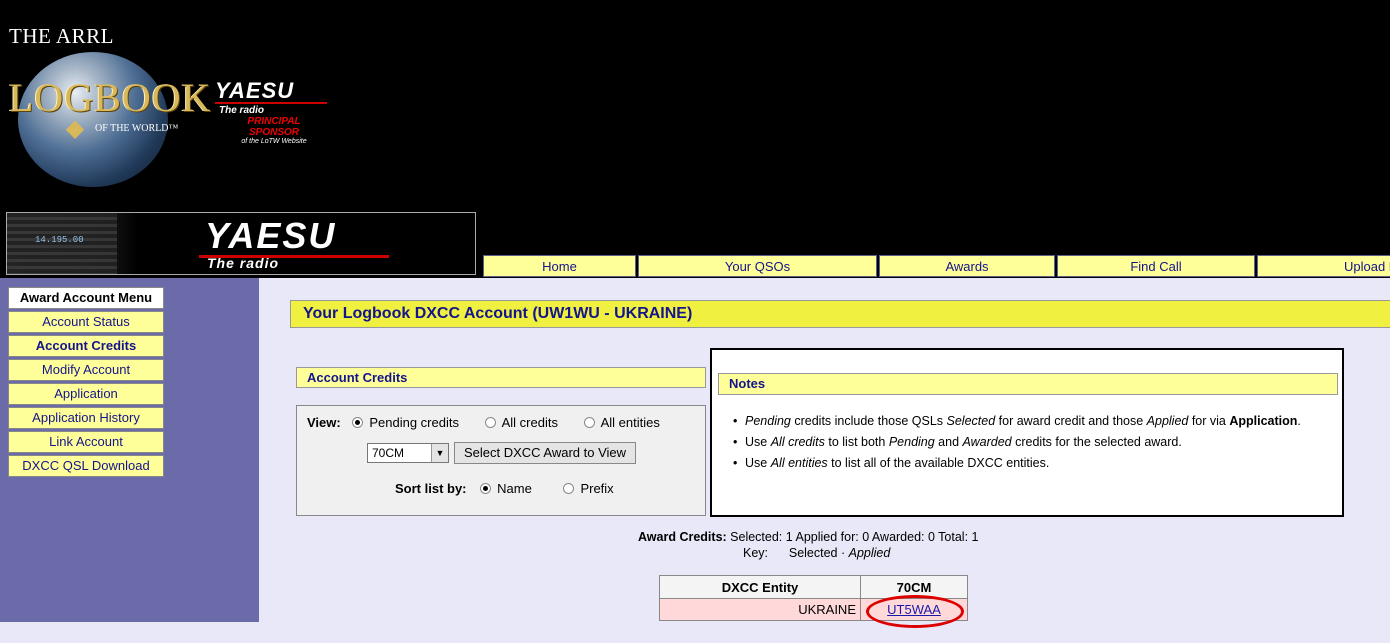 The image size is (1390, 643). I want to click on note-text: to list both, so click(856, 442).